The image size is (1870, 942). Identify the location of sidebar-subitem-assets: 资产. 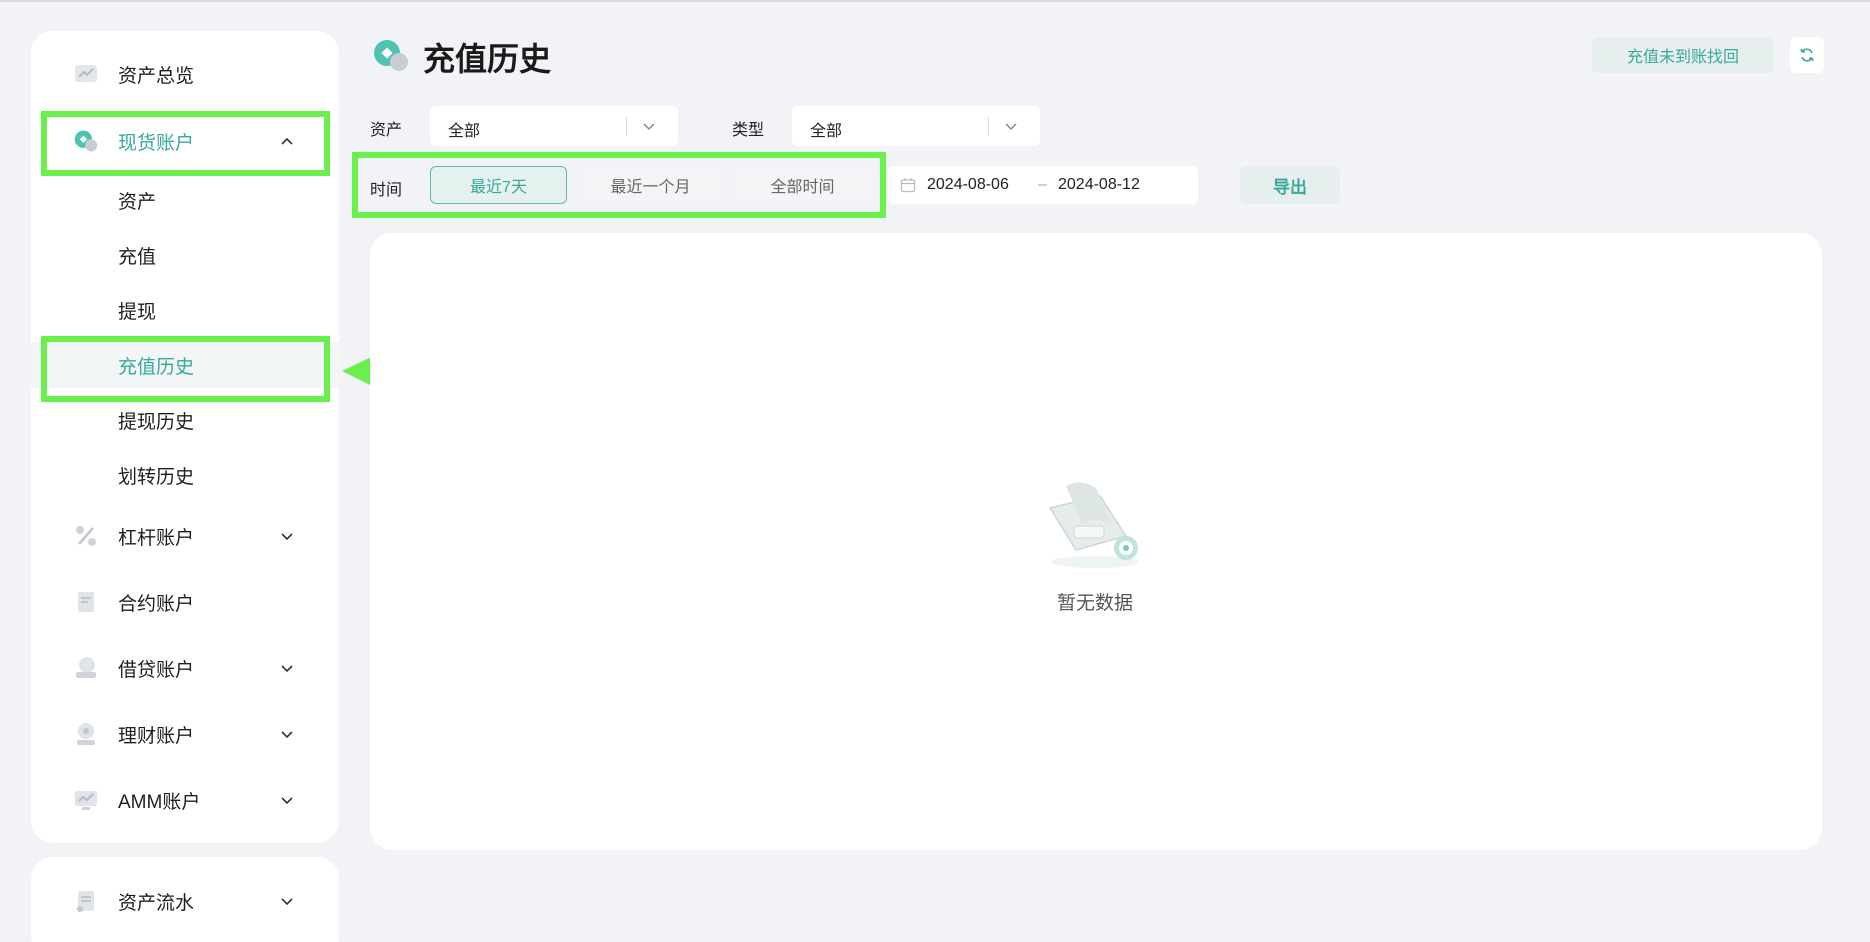
(185, 200).